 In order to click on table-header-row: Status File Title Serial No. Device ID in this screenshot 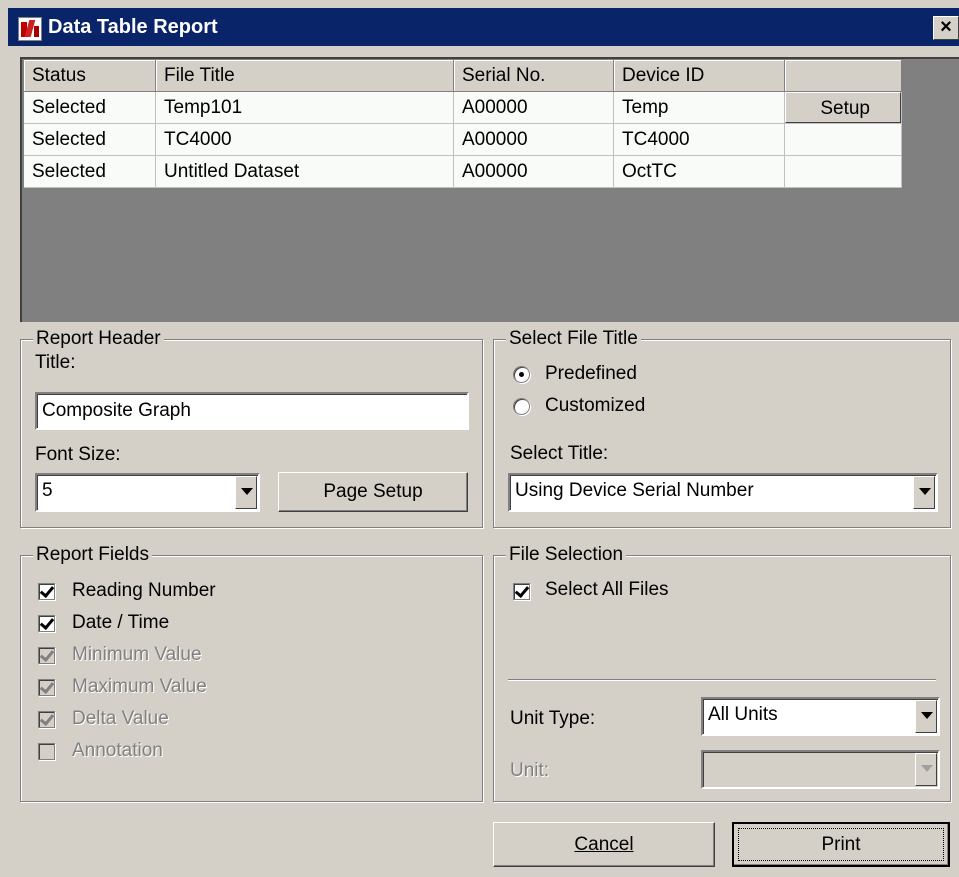, I will do `click(463, 76)`.